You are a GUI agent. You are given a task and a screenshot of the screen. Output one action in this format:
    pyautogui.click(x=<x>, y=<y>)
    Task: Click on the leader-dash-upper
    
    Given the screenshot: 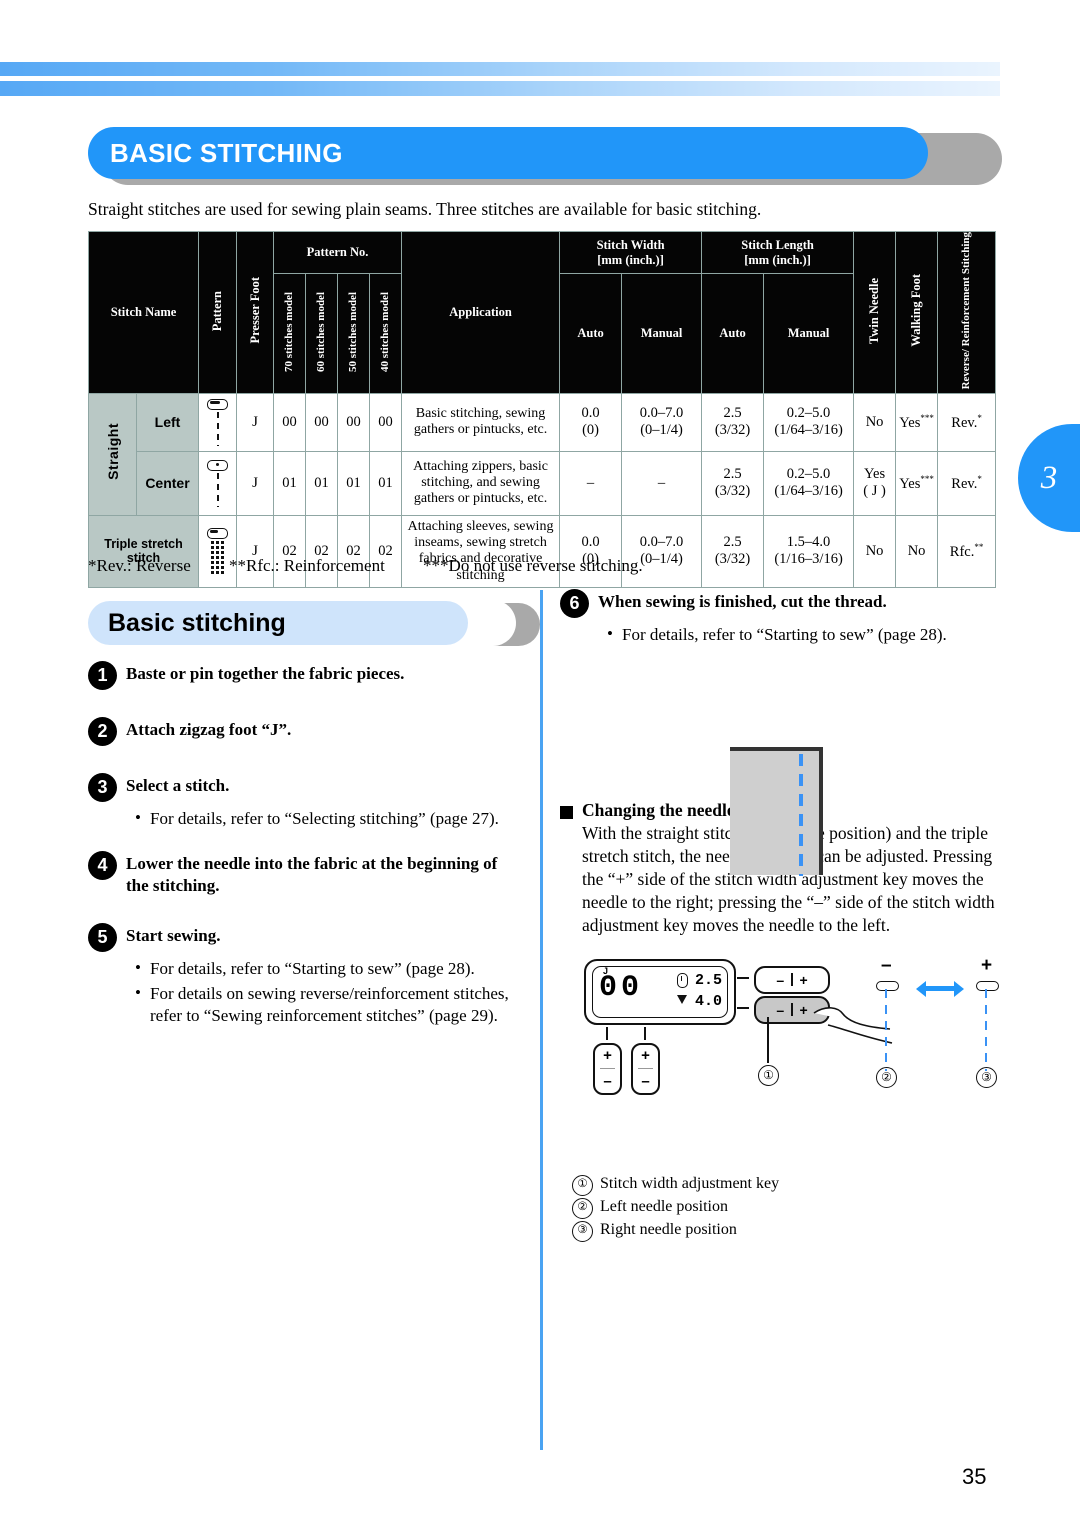 What is the action you would take?
    pyautogui.click(x=743, y=977)
    